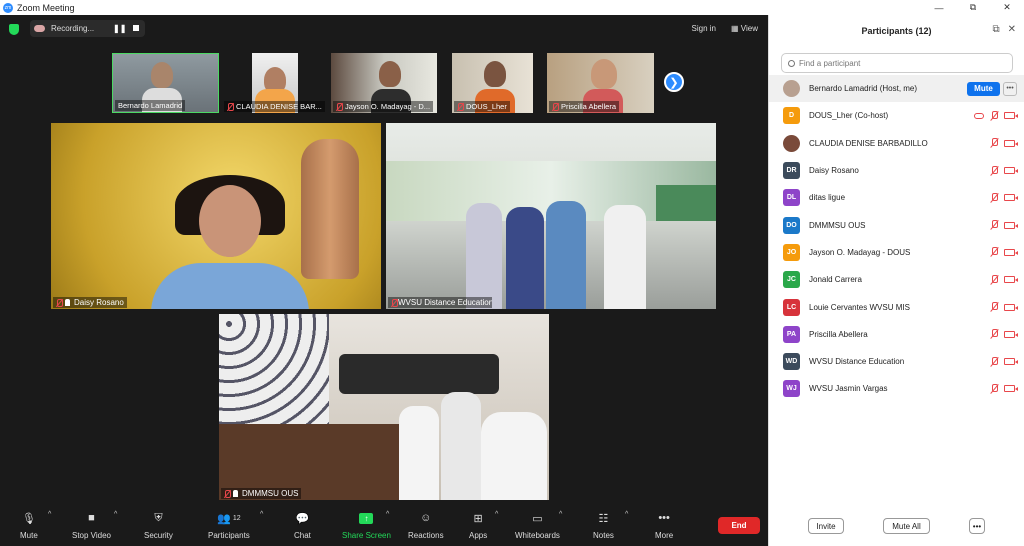 The image size is (1024, 546). I want to click on whiteboard-icon: ▭, so click(537, 518).